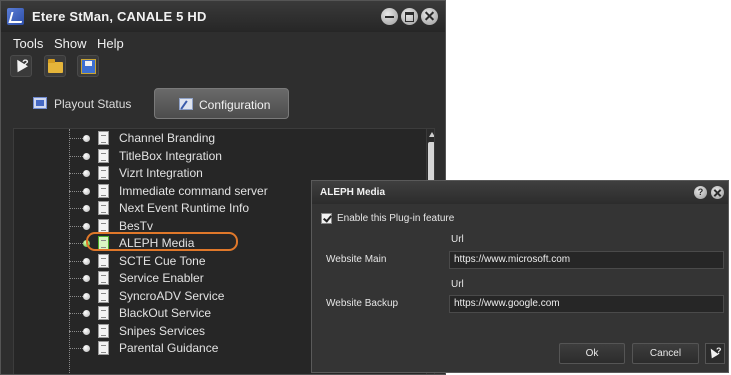 The width and height of the screenshot is (731, 375). I want to click on menu-bar: Tools Show Help, so click(223, 43).